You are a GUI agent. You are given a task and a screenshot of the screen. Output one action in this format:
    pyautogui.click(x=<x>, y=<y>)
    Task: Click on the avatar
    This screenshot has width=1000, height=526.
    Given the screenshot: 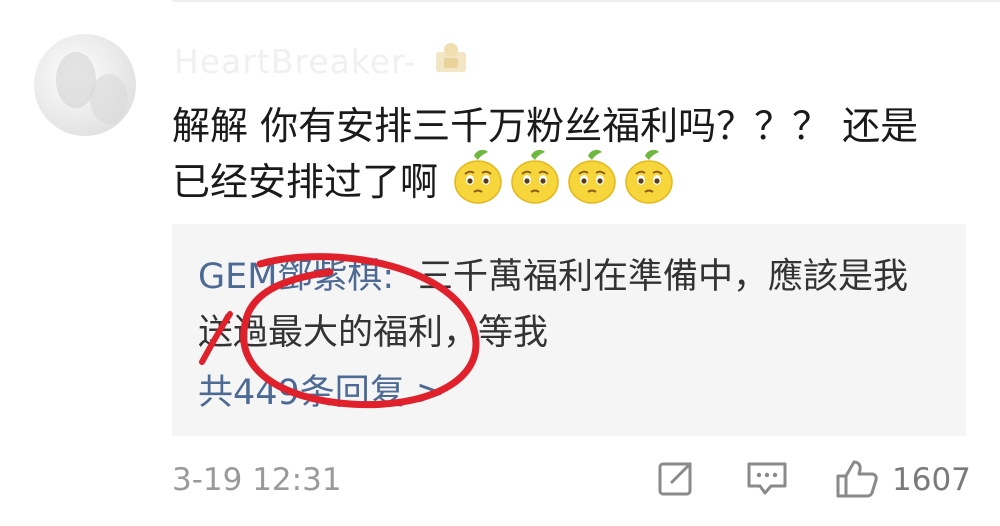 What is the action you would take?
    pyautogui.click(x=85, y=85)
    